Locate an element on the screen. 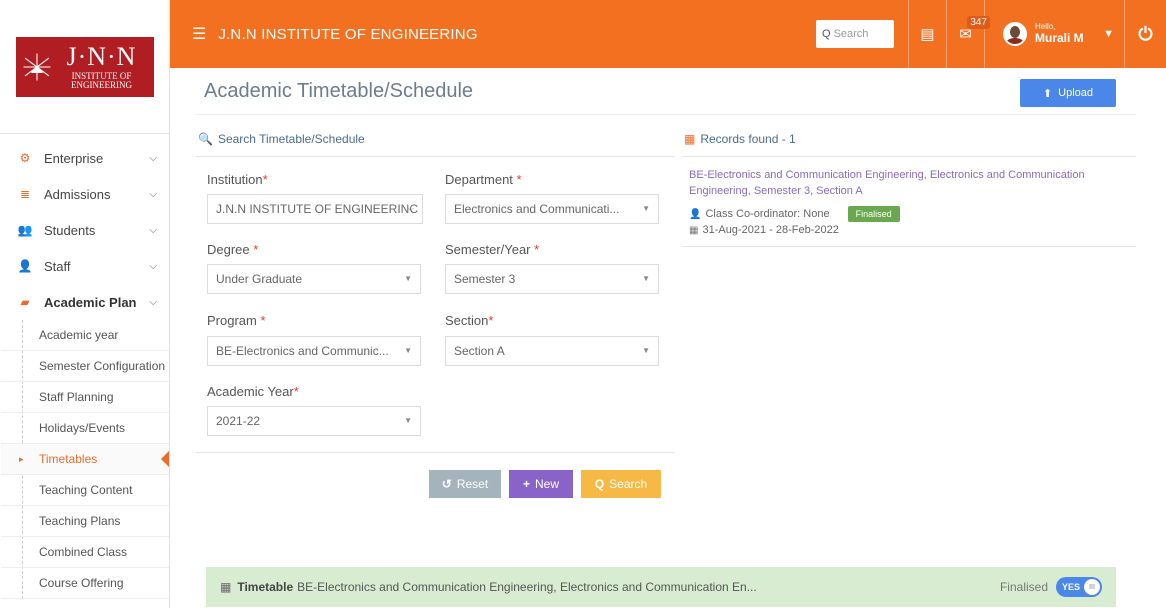 This screenshot has height=608, width=1166. reset-button: ↺ Reset is located at coordinates (465, 484).